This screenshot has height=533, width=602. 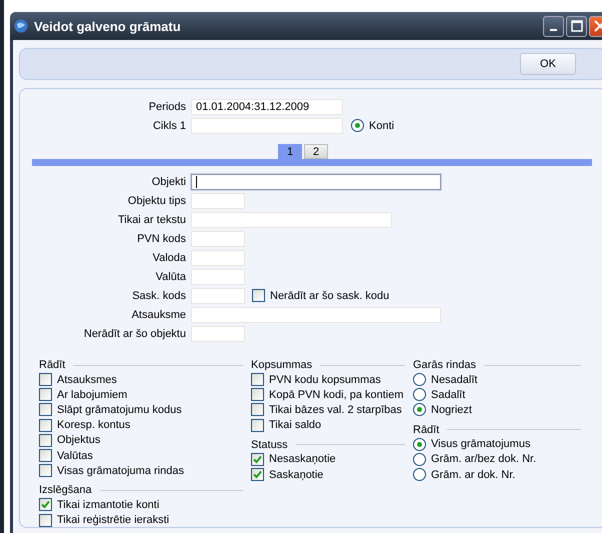 What do you see at coordinates (113, 520) in the screenshot?
I see `option-label: Tikai reģistrētie ieraksti` at bounding box center [113, 520].